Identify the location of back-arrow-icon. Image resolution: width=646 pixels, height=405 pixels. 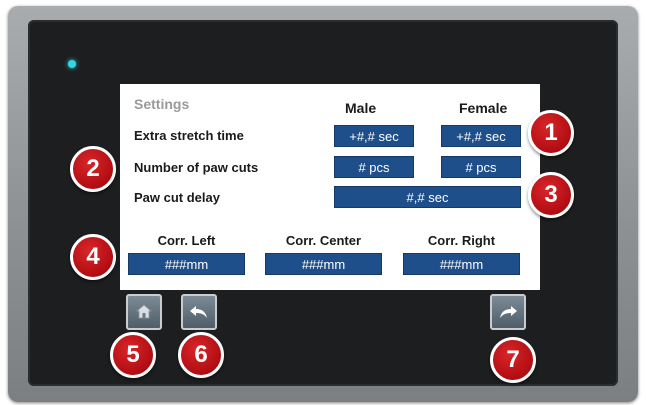
(198, 312).